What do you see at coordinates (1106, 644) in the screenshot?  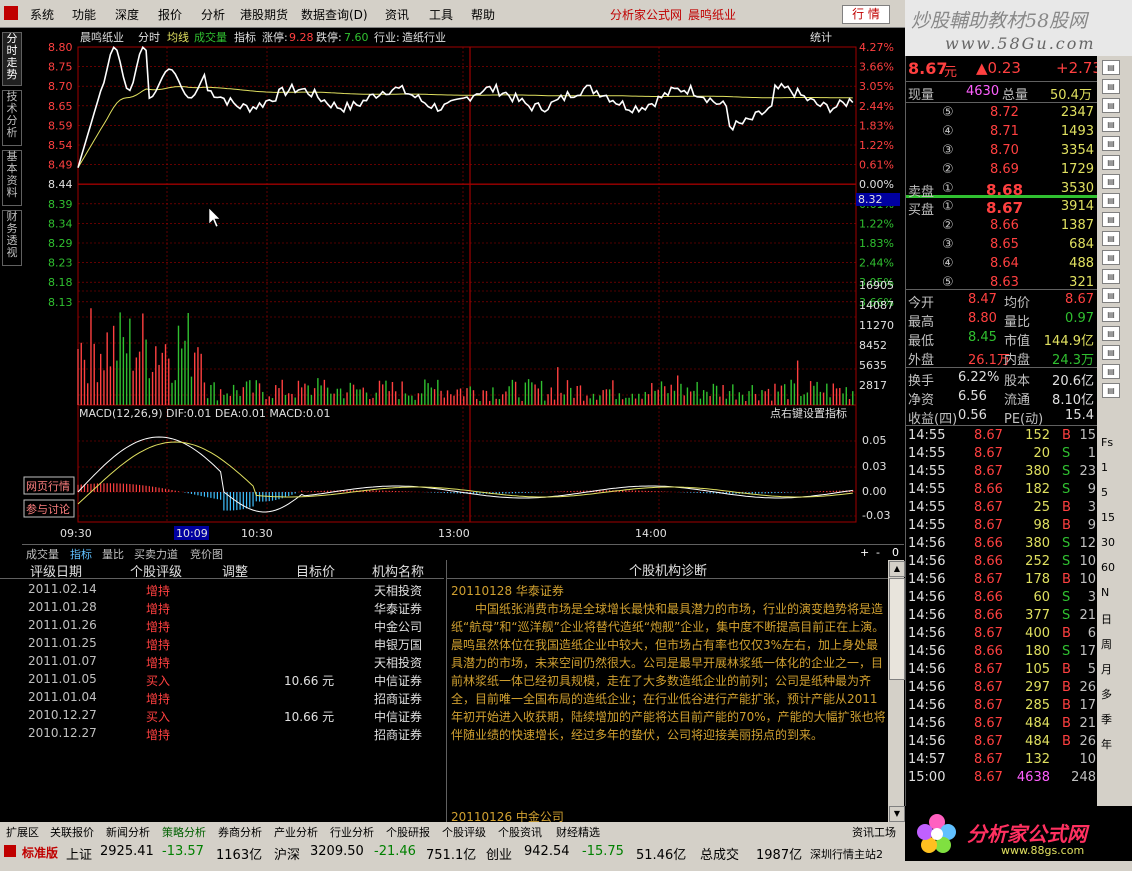 I see `period-button: 周` at bounding box center [1106, 644].